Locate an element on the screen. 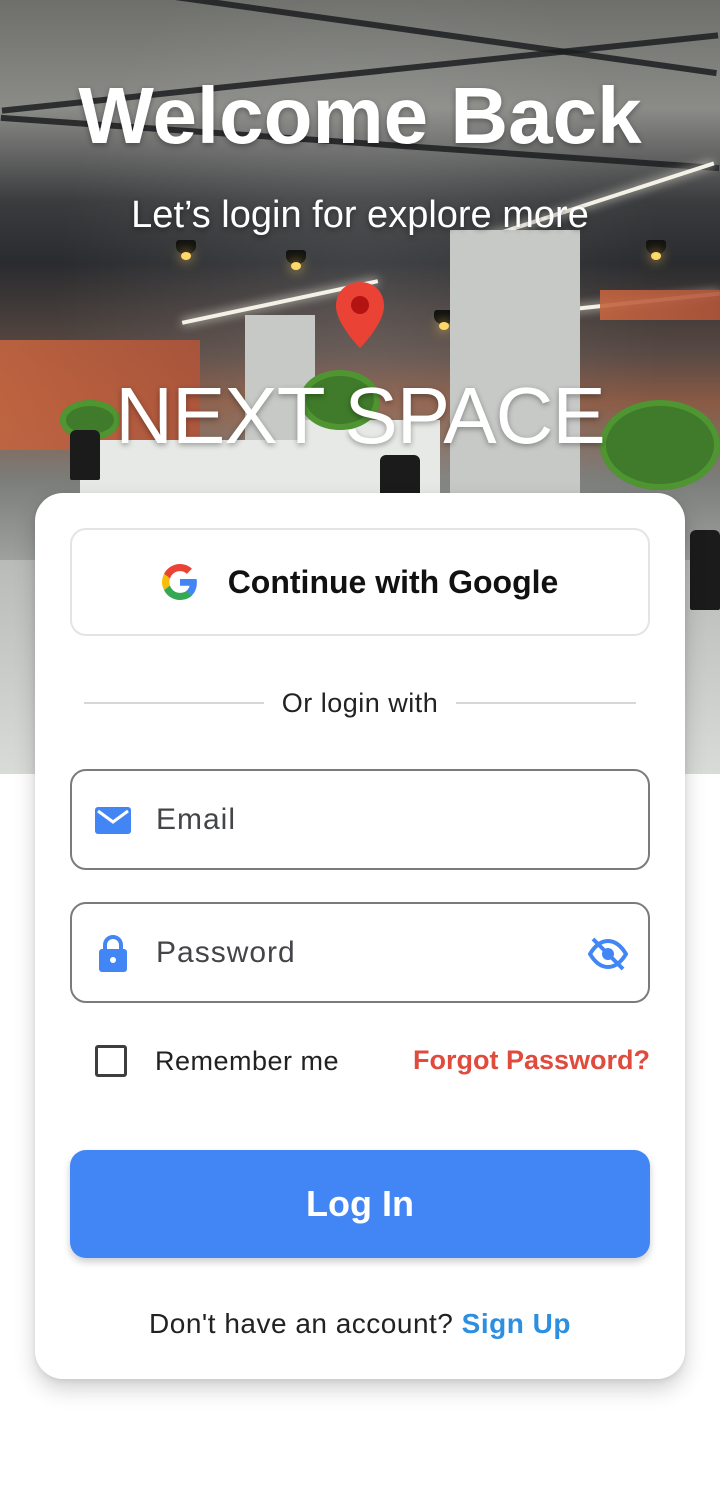  log-in-label: Log In is located at coordinates (360, 1203).